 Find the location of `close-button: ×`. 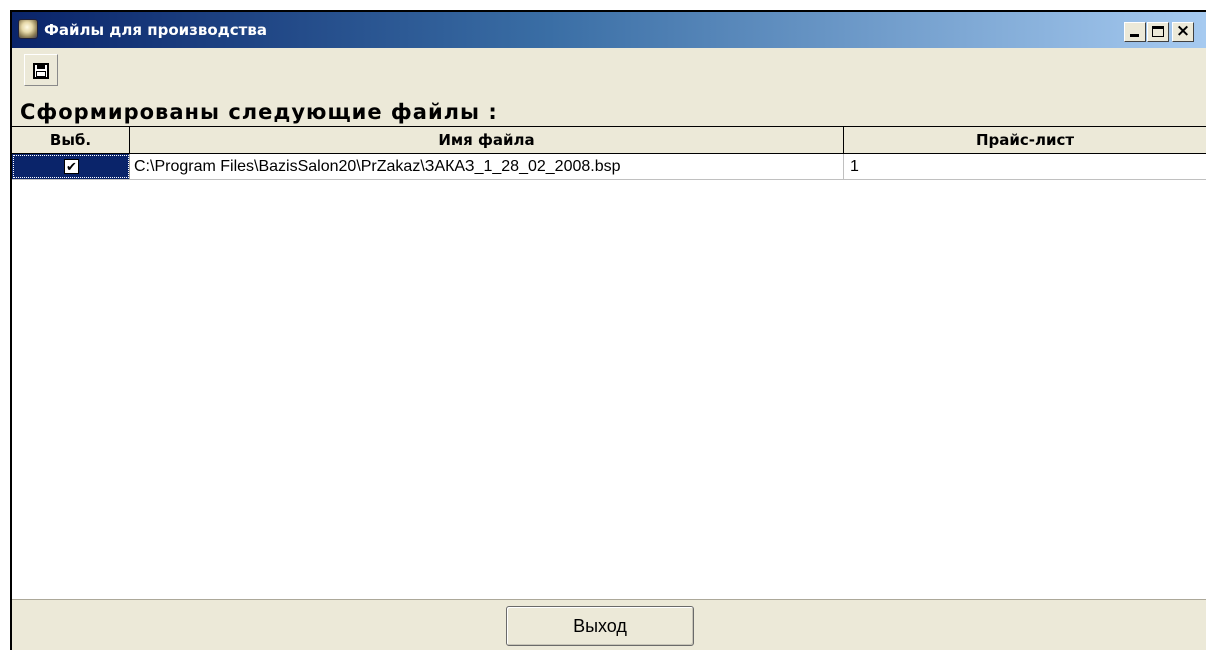

close-button: × is located at coordinates (1183, 31).